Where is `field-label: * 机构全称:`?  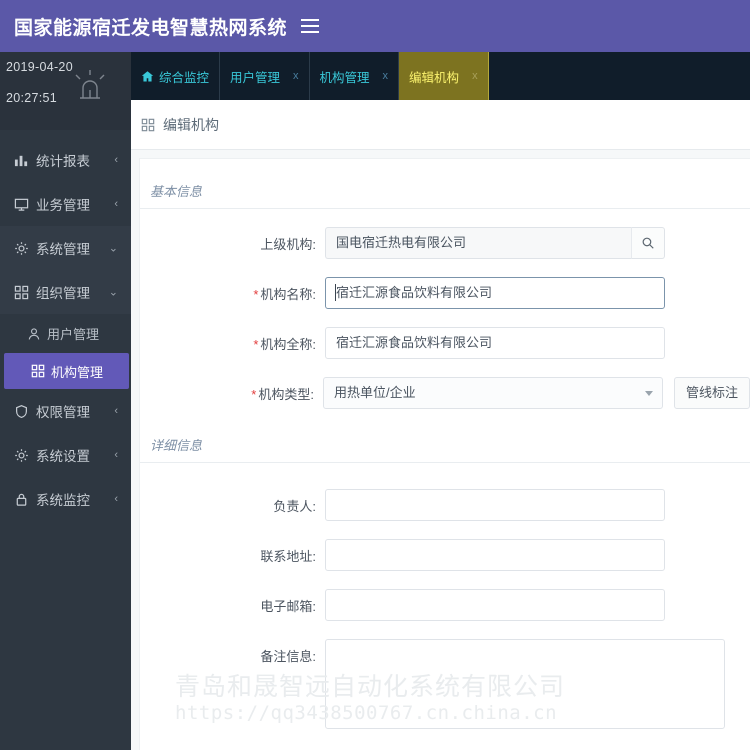
field-label: * 机构全称: is located at coordinates (284, 344).